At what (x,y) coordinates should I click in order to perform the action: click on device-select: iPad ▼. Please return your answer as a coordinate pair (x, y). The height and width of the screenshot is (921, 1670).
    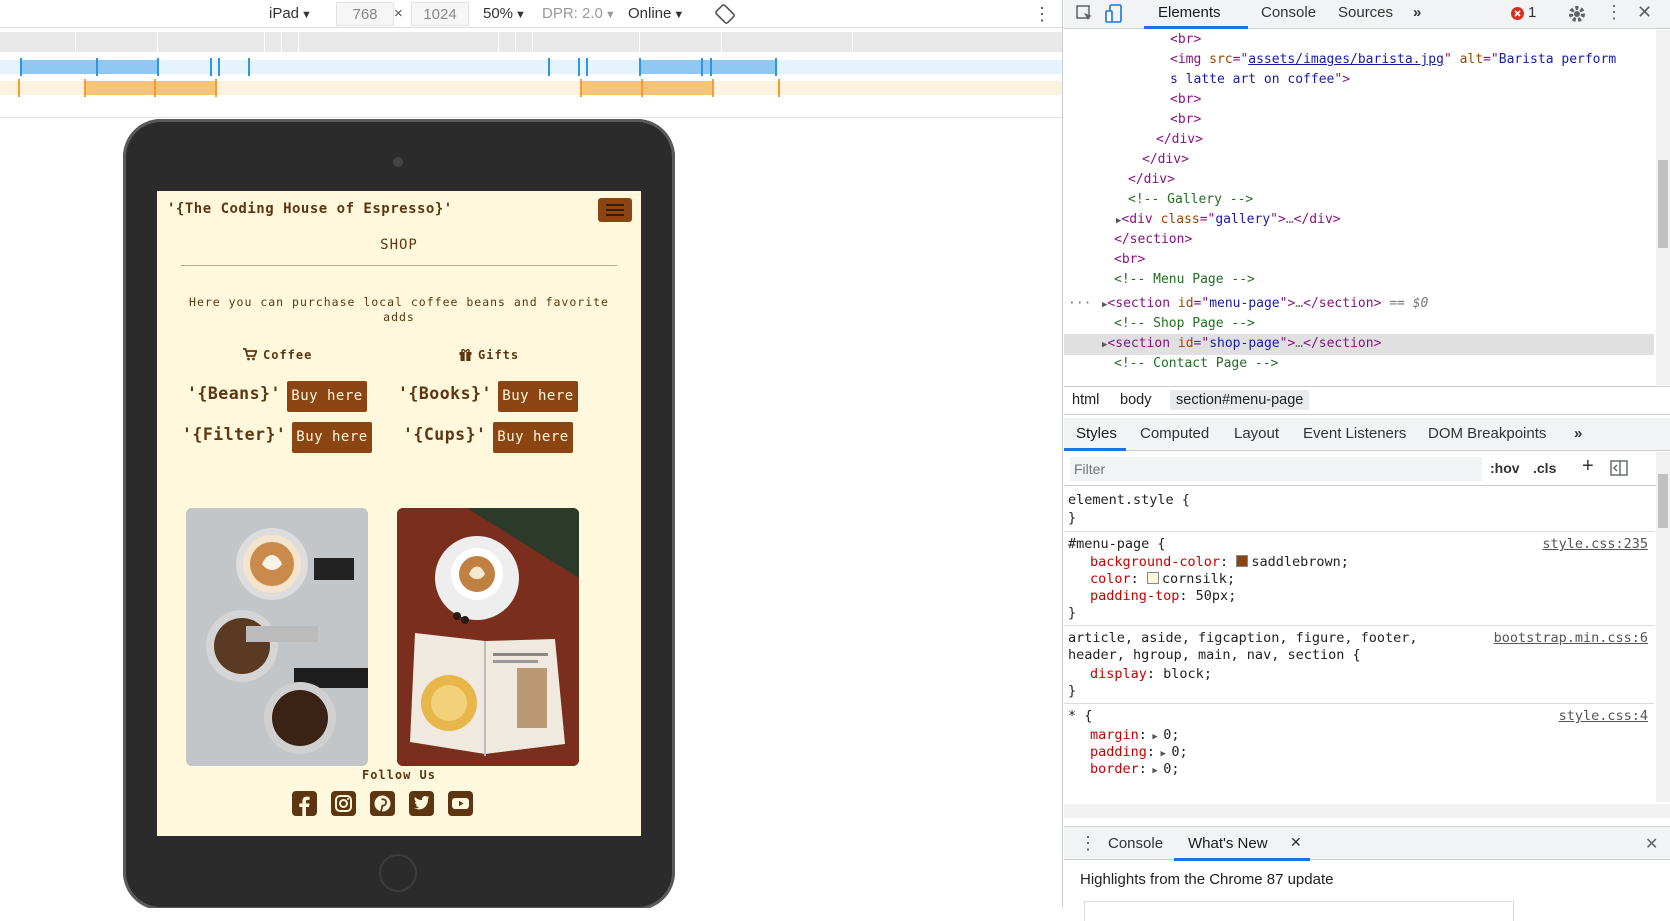
    Looking at the image, I should click on (290, 14).